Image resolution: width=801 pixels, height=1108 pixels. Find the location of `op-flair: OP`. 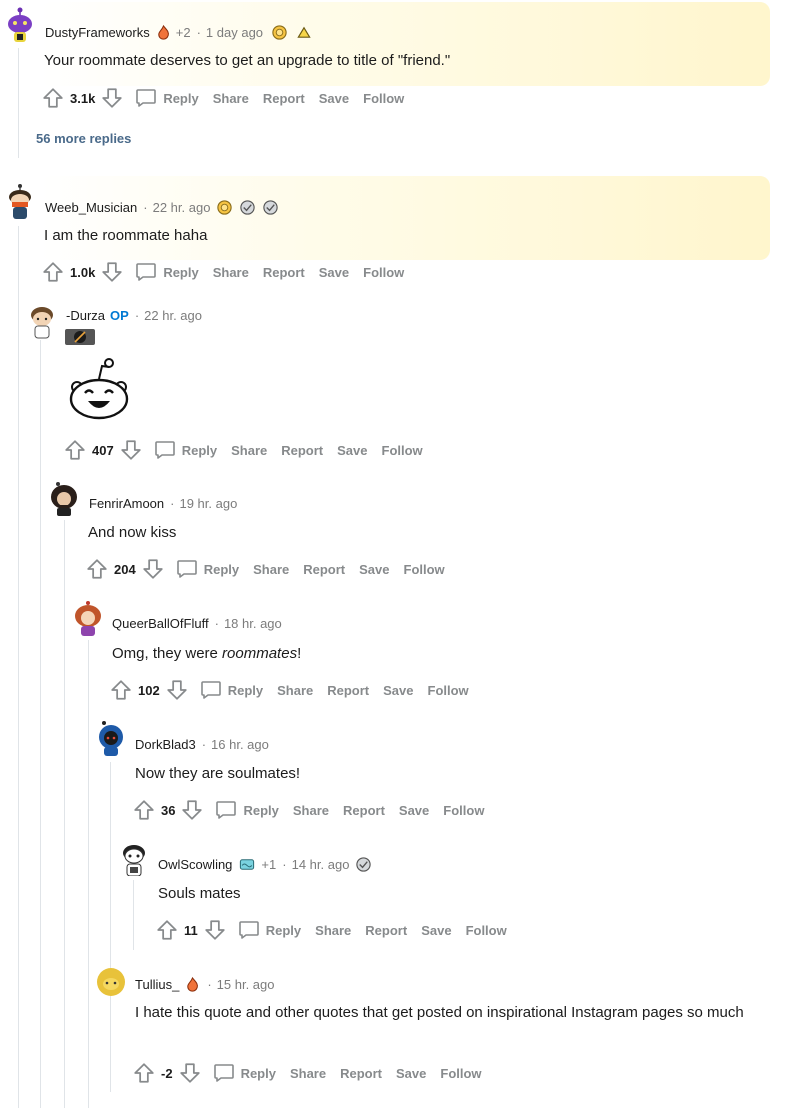

op-flair: OP is located at coordinates (119, 315).